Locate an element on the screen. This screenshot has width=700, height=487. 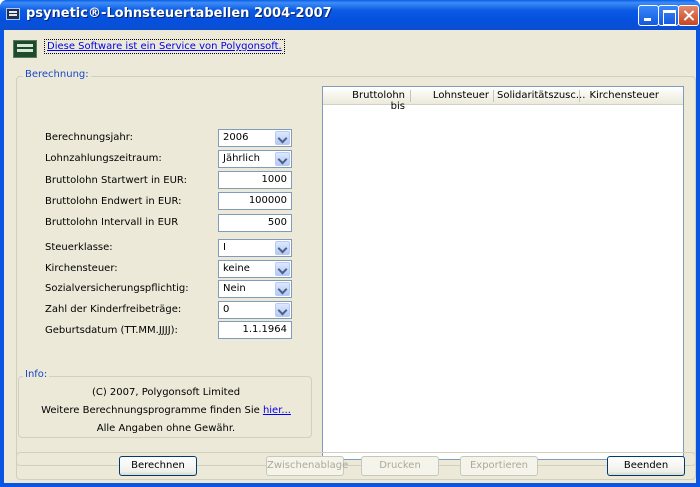
beenden-button: Beenden is located at coordinates (646, 466).